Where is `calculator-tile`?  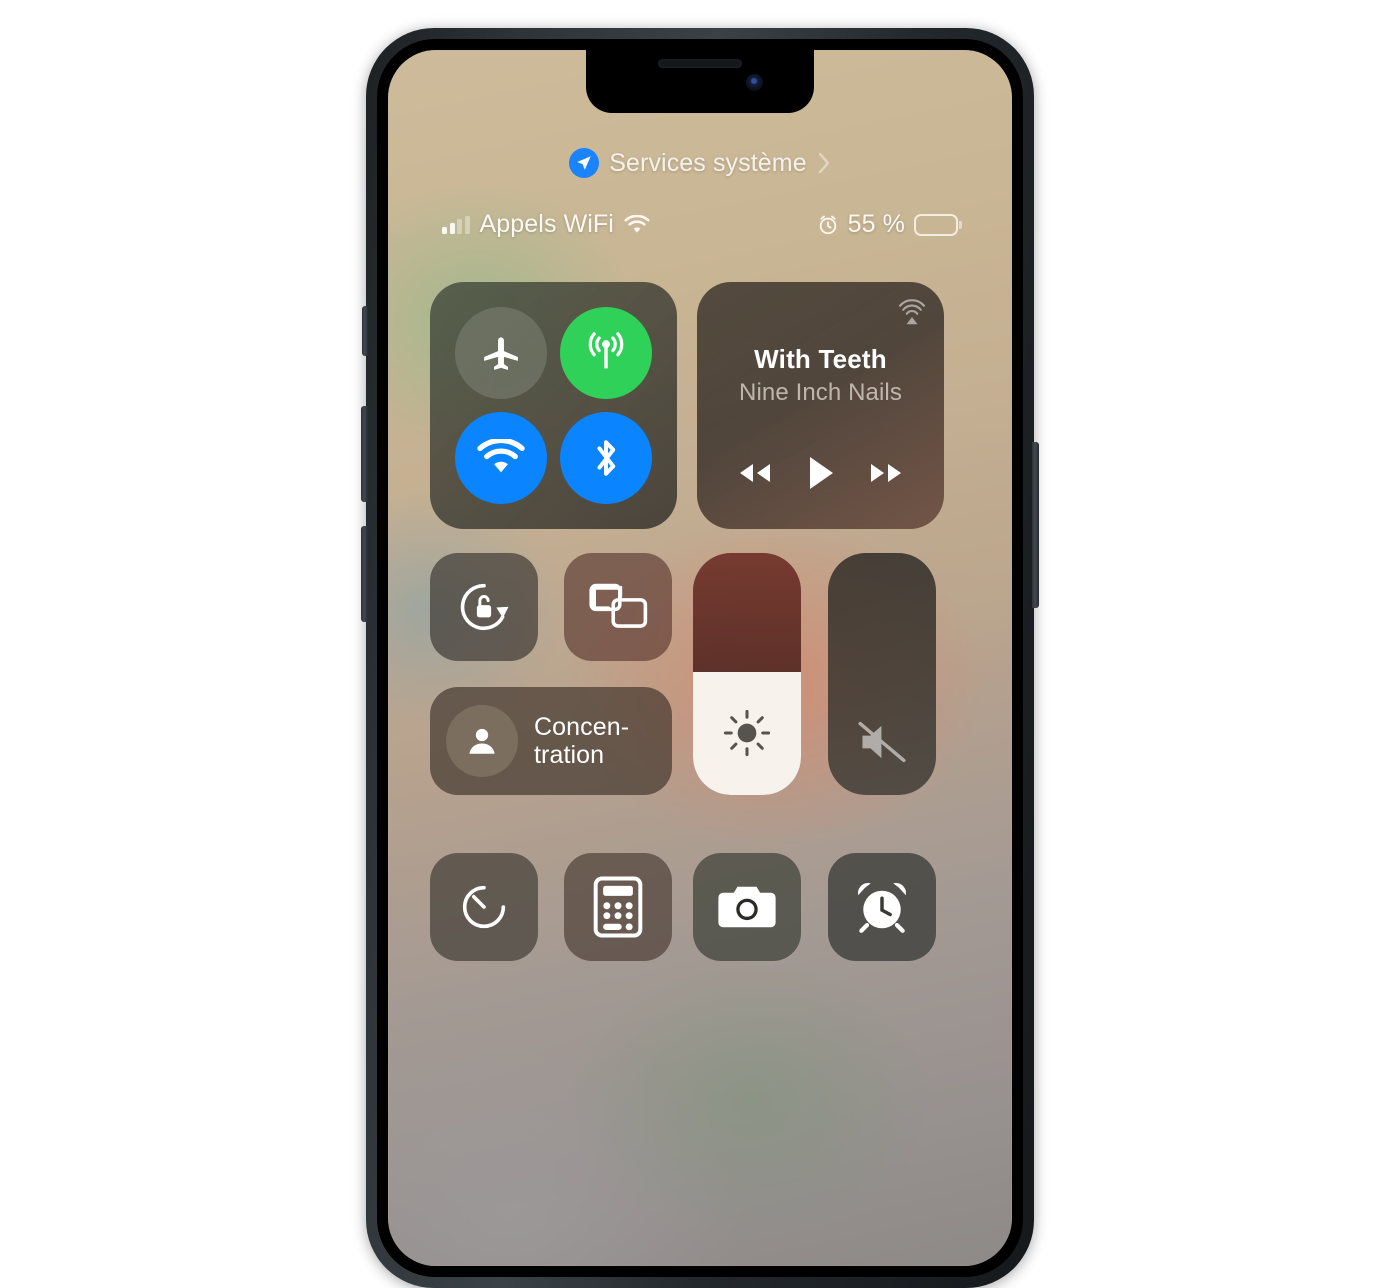
calculator-tile is located at coordinates (618, 907).